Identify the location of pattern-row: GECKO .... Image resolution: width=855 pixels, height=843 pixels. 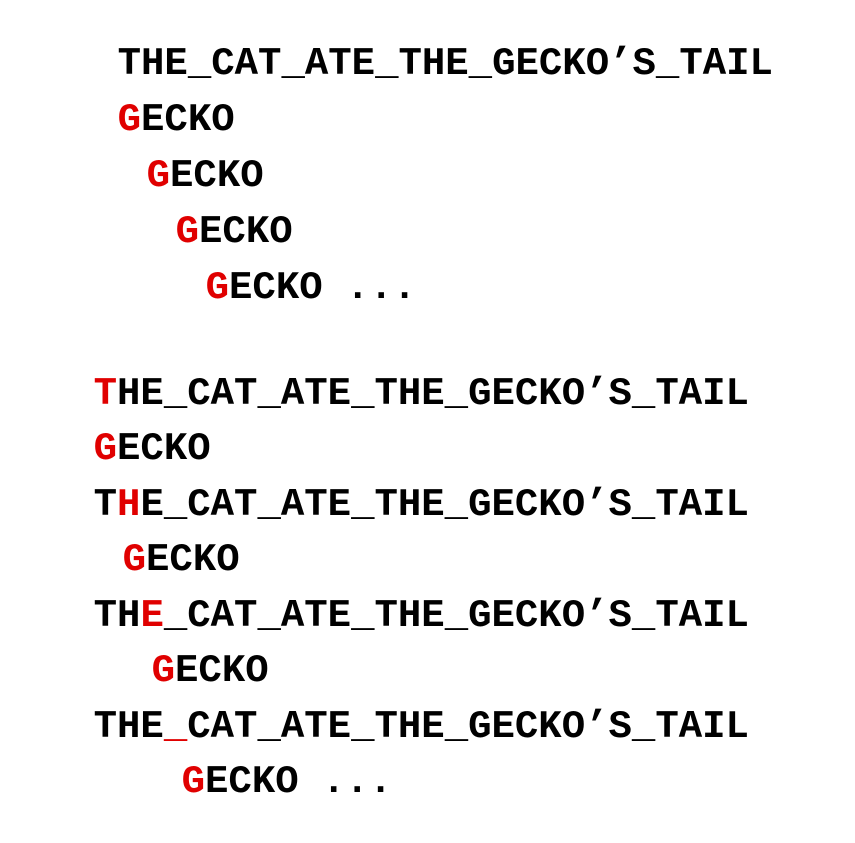
(240, 782).